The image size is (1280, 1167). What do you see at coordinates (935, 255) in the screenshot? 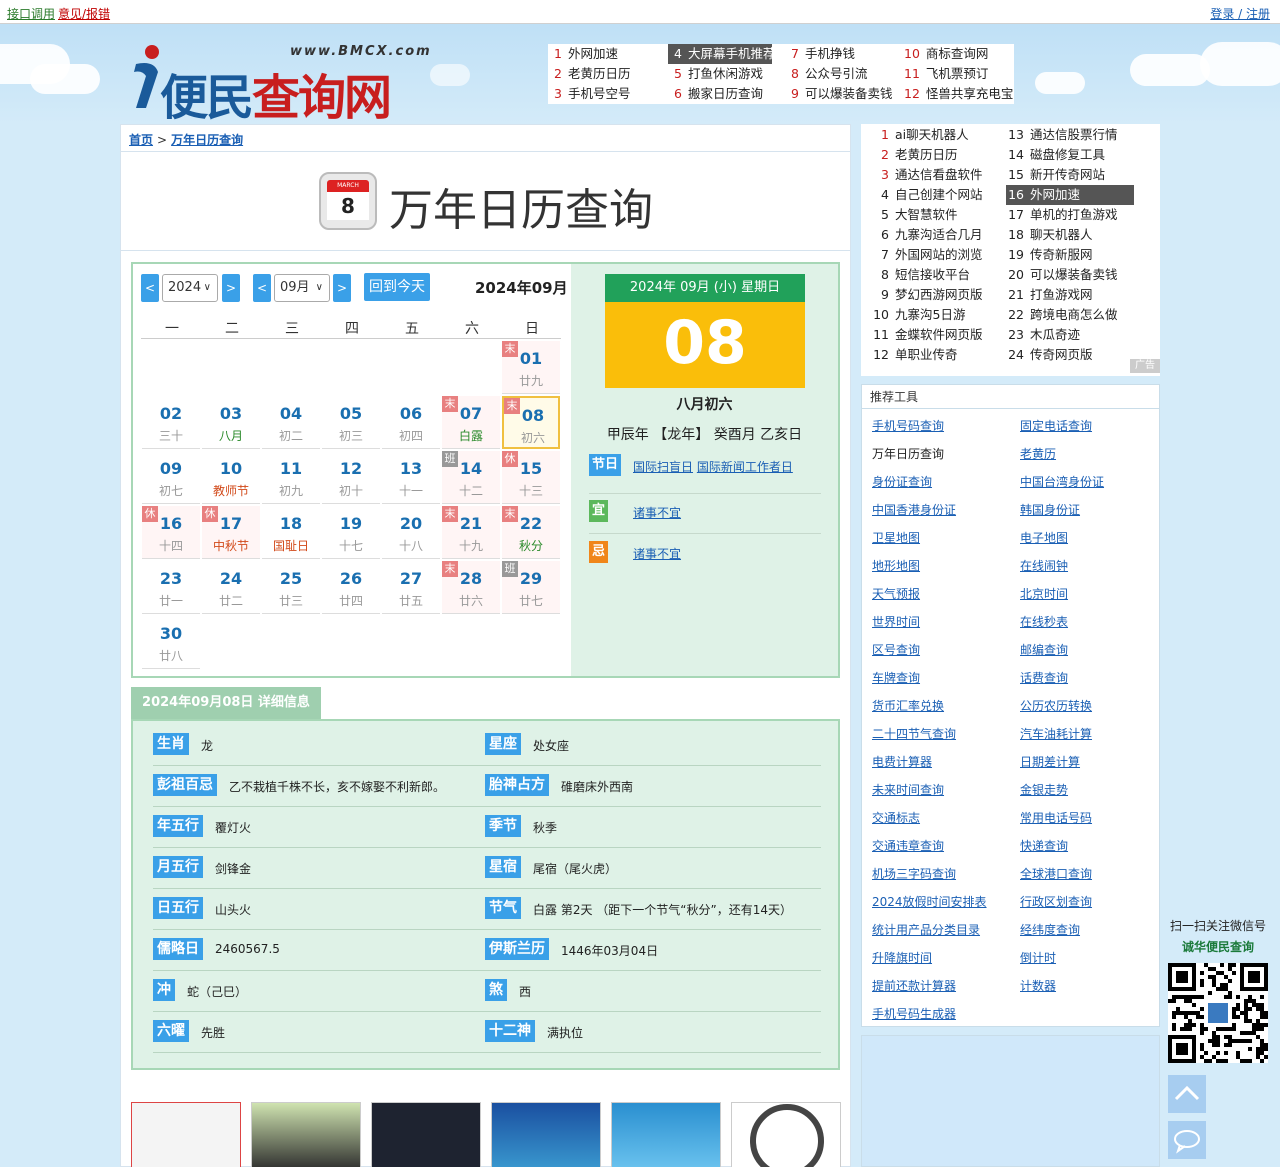
I see `sidebar-ad-link: 7 外国网站的浏览` at bounding box center [935, 255].